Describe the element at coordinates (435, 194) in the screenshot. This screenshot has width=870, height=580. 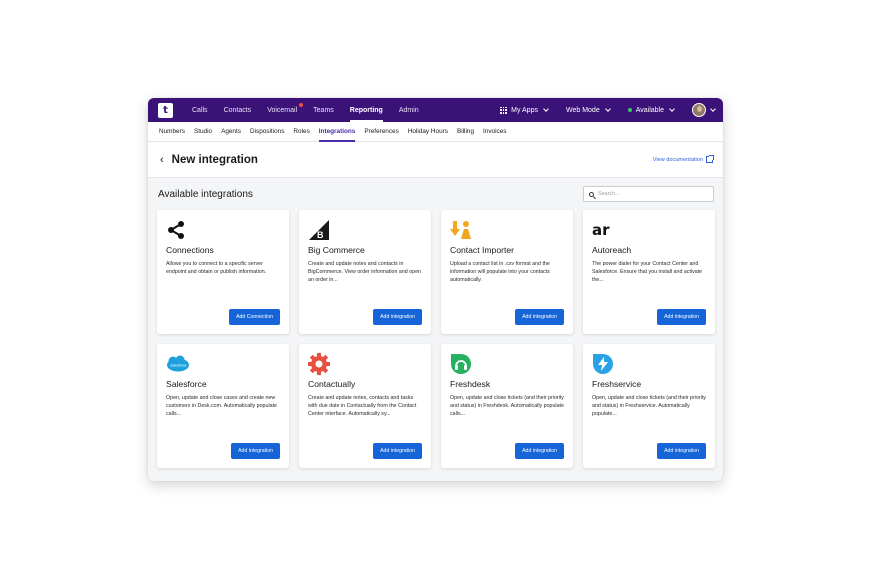
I see `section-header: Available integrations` at that location.